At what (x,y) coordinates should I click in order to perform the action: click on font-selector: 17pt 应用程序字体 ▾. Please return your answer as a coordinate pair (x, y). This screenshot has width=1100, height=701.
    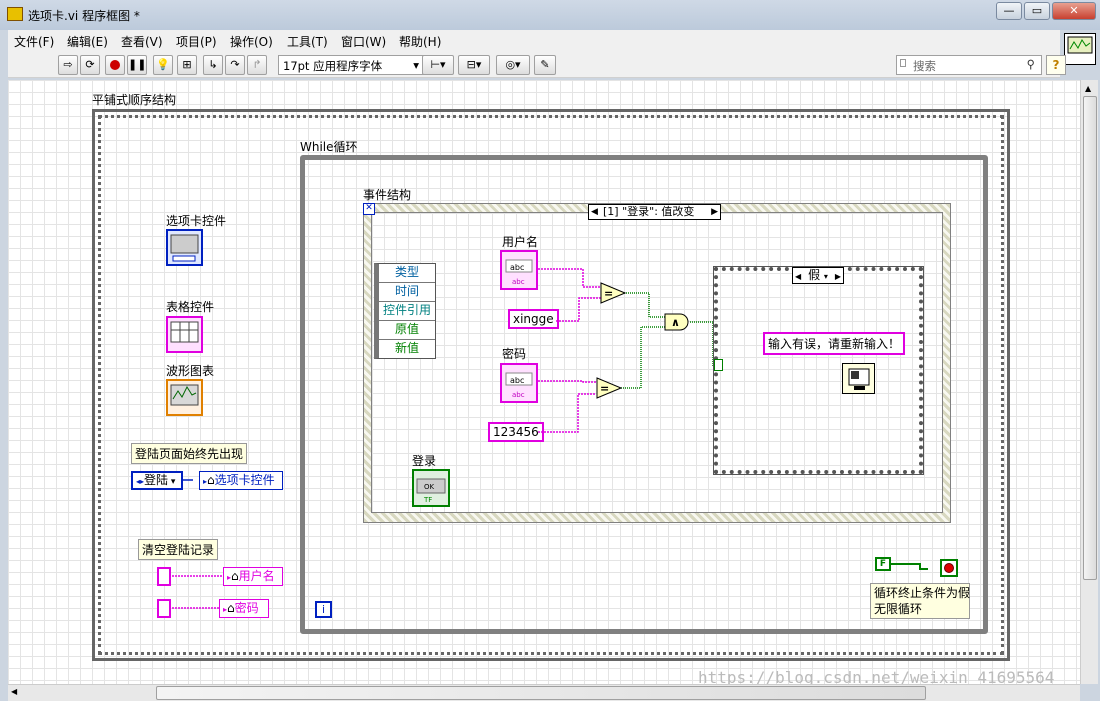
    Looking at the image, I should click on (351, 65).